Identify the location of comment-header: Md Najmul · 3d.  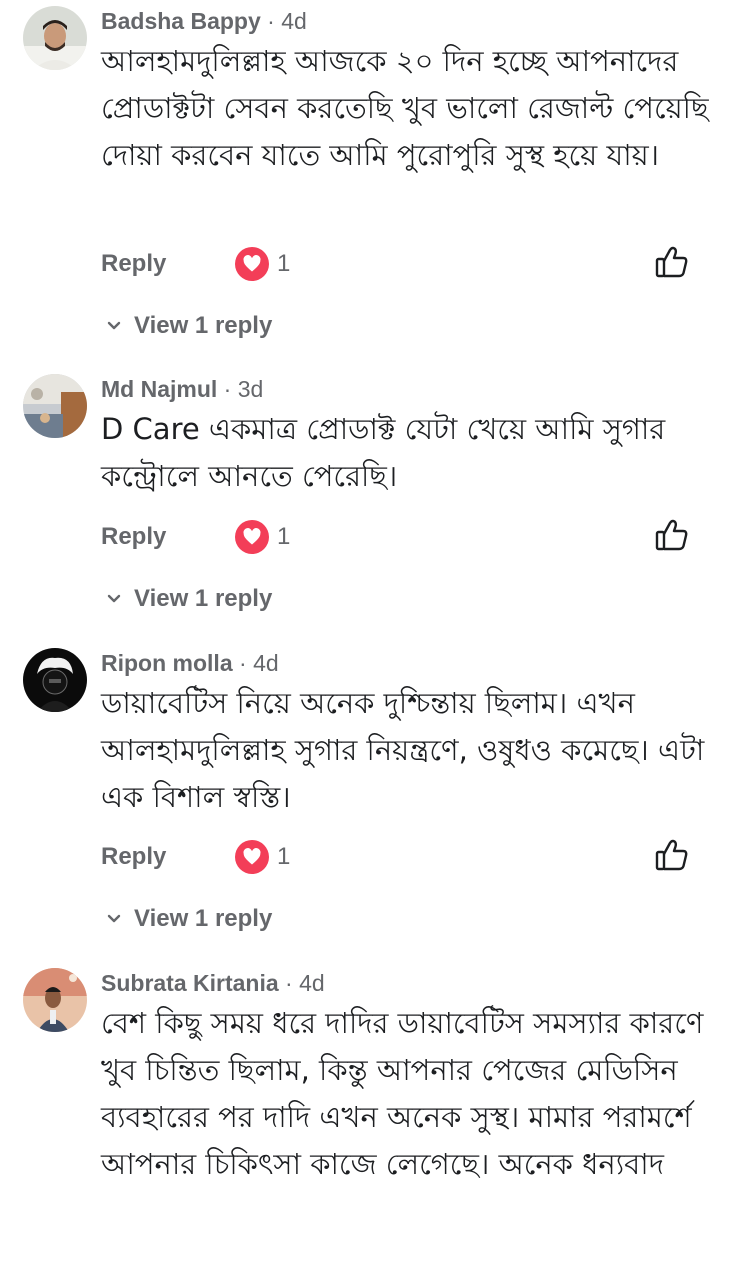
(182, 389).